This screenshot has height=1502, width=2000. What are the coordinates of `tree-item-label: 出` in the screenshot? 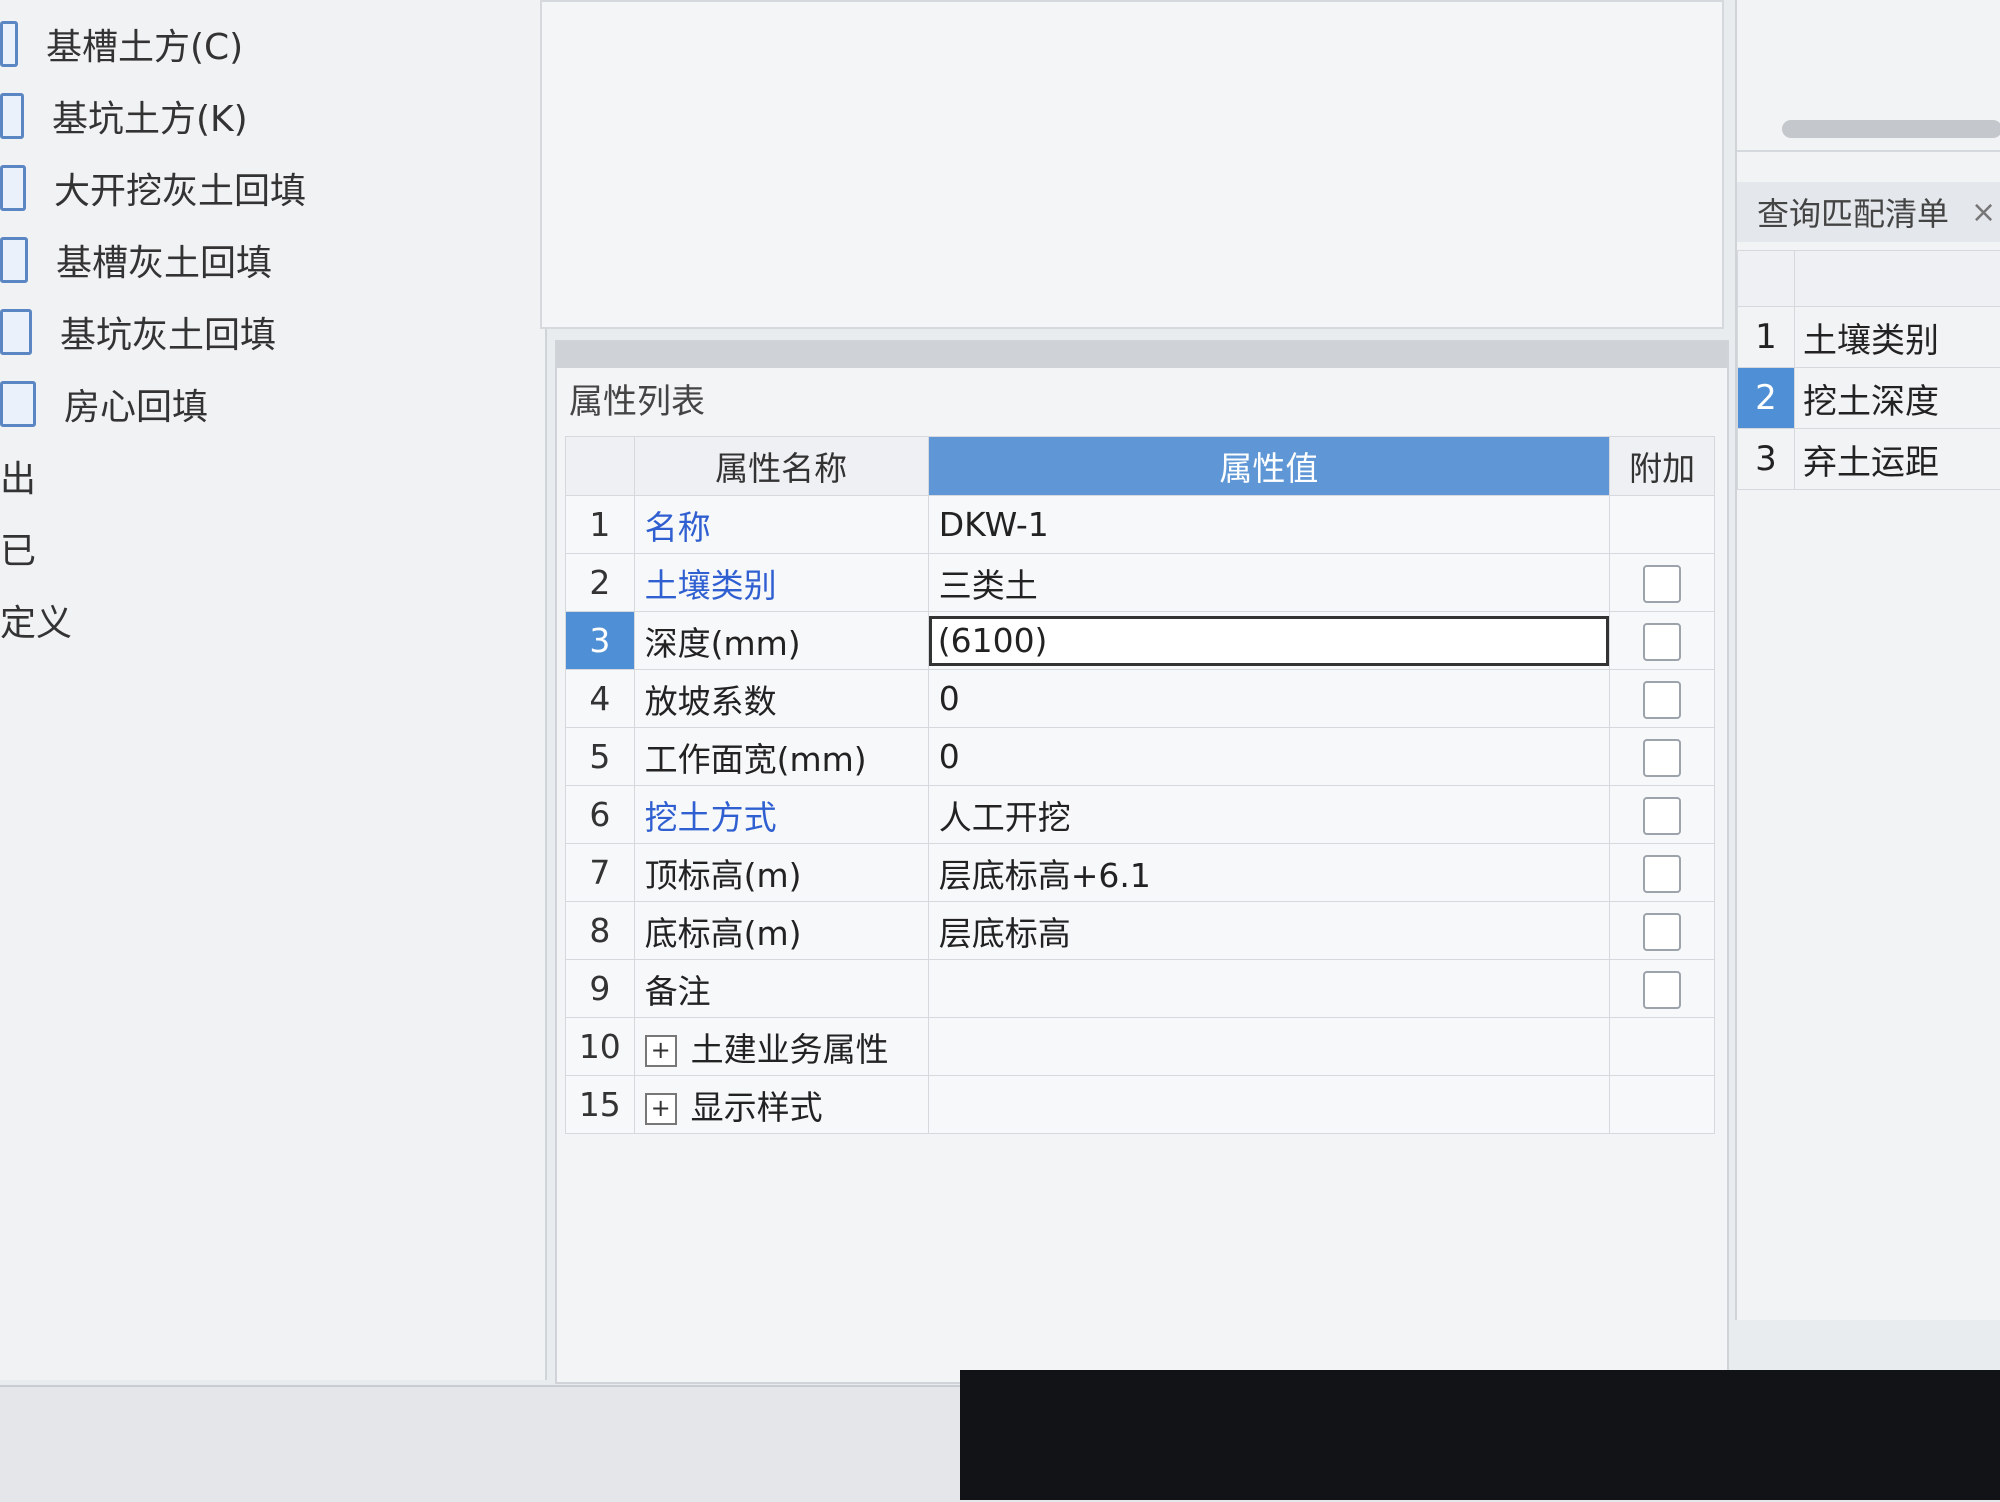 It's located at (18, 476).